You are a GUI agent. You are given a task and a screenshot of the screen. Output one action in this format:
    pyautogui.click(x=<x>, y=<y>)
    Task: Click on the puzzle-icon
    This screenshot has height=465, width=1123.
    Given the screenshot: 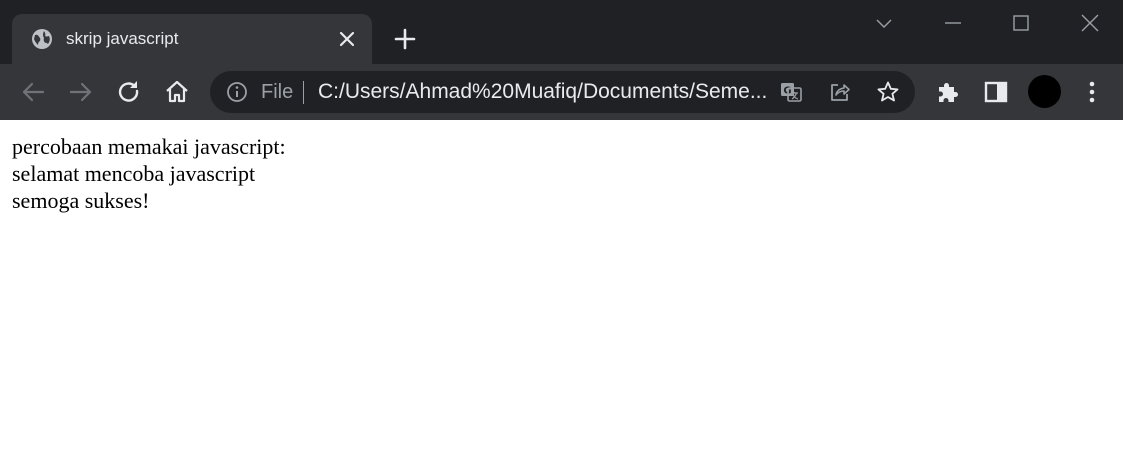 What is the action you would take?
    pyautogui.click(x=948, y=92)
    